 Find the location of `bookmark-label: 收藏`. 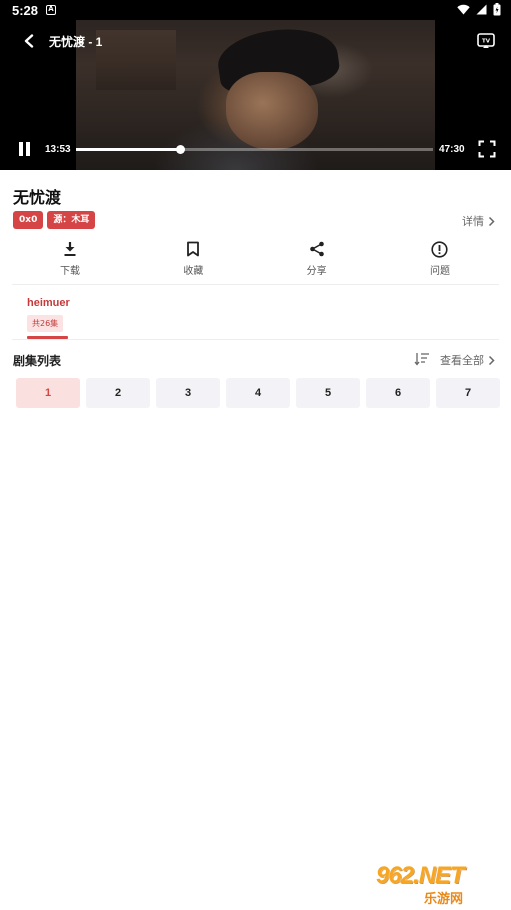

bookmark-label: 收藏 is located at coordinates (193, 271).